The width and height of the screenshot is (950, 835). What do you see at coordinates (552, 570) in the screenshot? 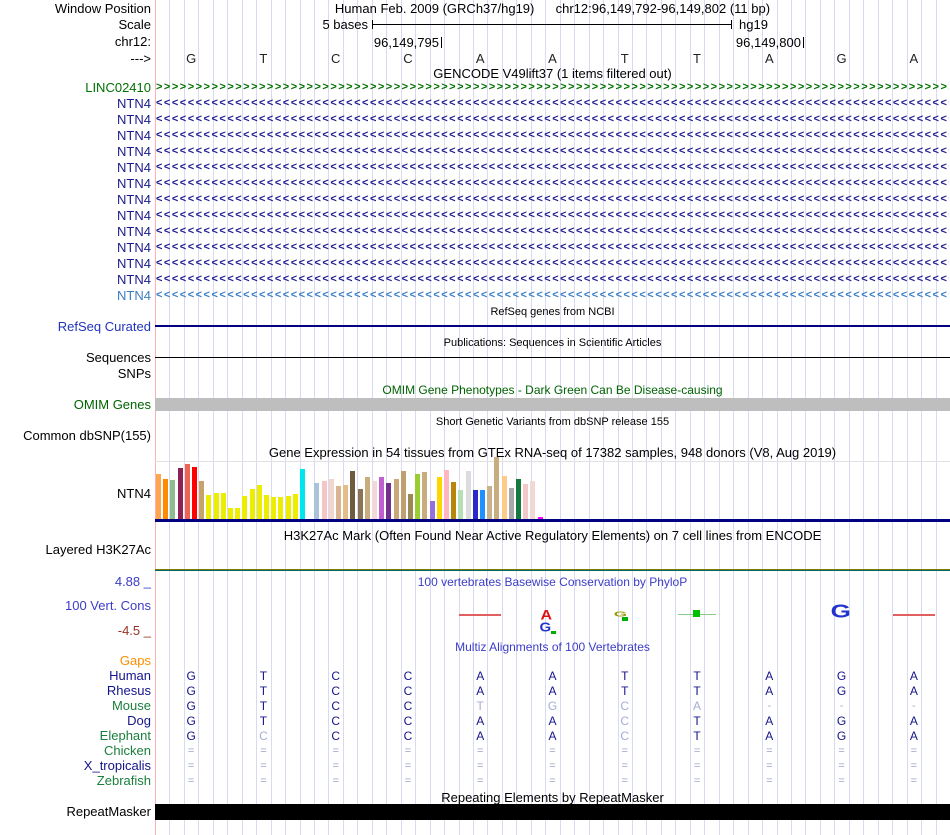
I see `h3k27ac-teal-line` at bounding box center [552, 570].